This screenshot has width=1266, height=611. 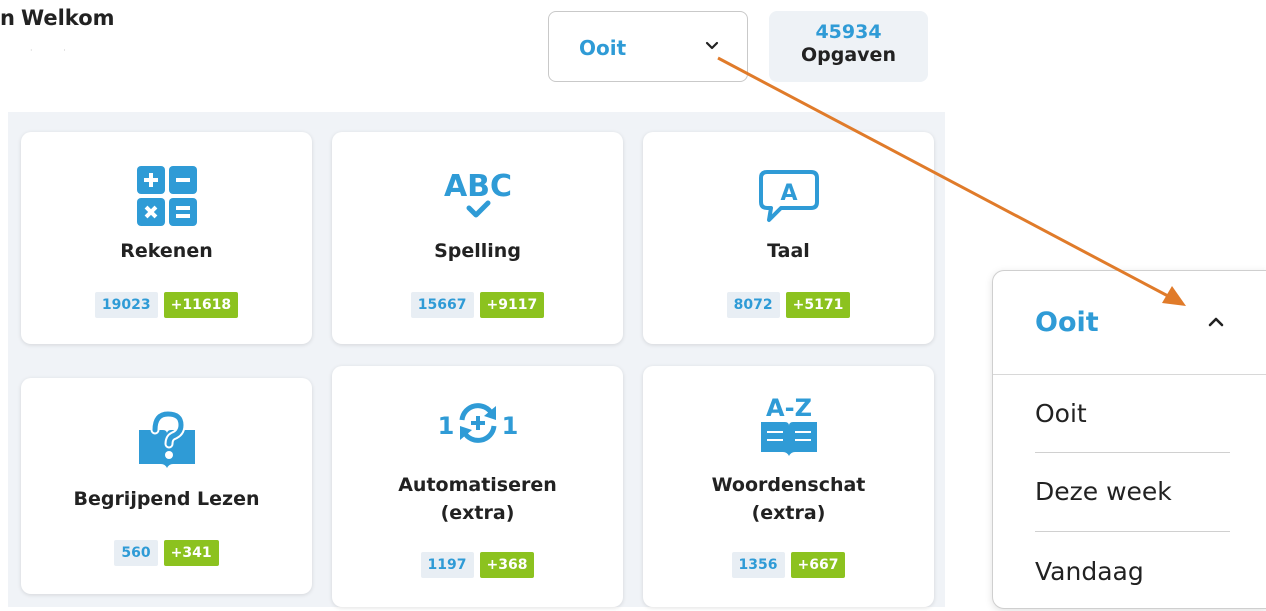 What do you see at coordinates (166, 486) in the screenshot?
I see `subject-card-begrijpend-lezen: Begrijpend Lezen 560 +341` at bounding box center [166, 486].